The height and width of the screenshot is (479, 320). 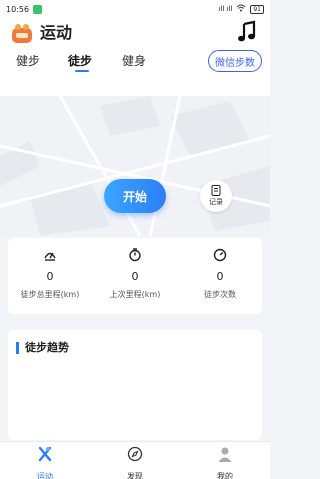 What do you see at coordinates (45, 475) in the screenshot?
I see `nav-label: 运动` at bounding box center [45, 475].